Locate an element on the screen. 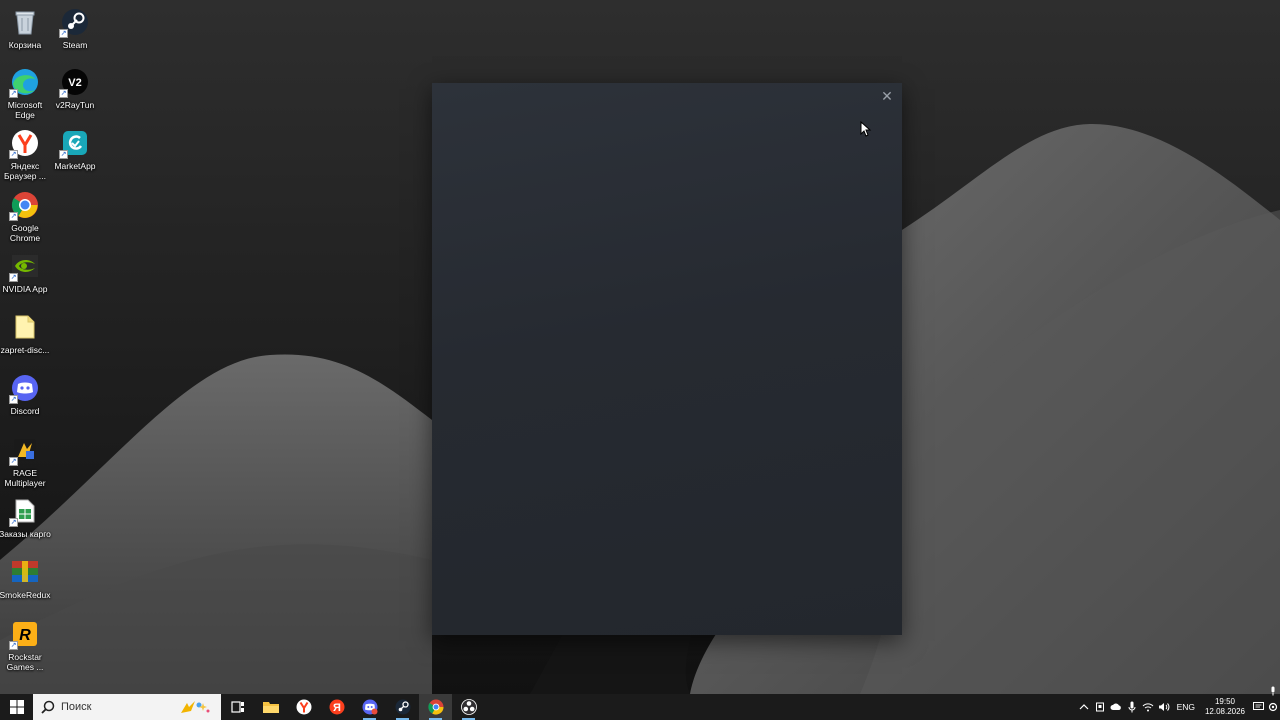  desktop-icon-label: Корзина is located at coordinates (25, 45).